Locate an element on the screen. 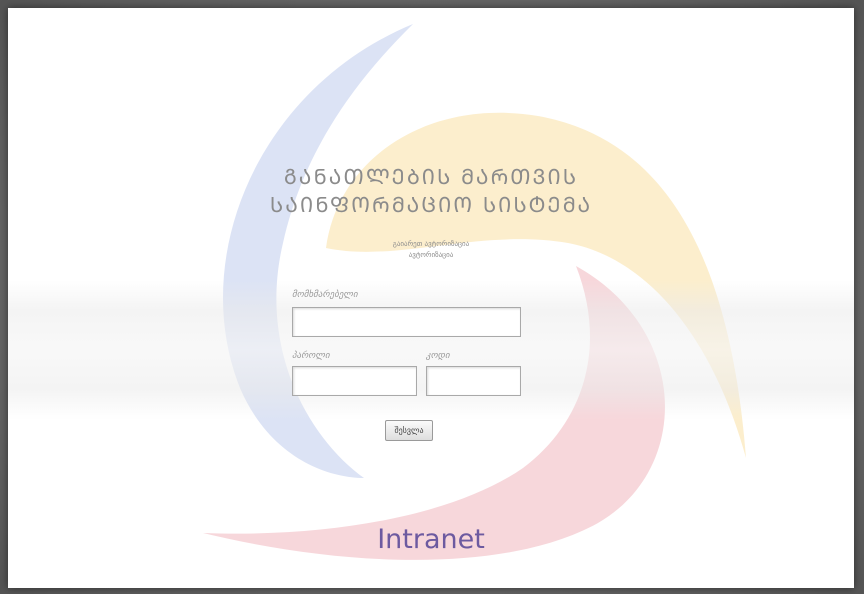 This screenshot has height=594, width=864. subtitle-line-2: ავტორიზაცია is located at coordinates (431, 255).